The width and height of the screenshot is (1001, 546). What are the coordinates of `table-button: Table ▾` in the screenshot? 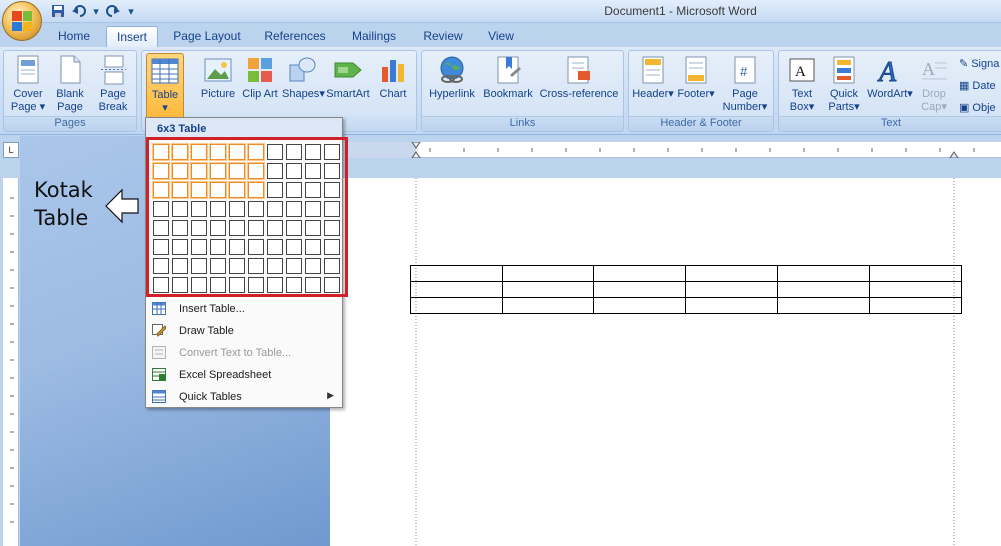 It's located at (165, 86).